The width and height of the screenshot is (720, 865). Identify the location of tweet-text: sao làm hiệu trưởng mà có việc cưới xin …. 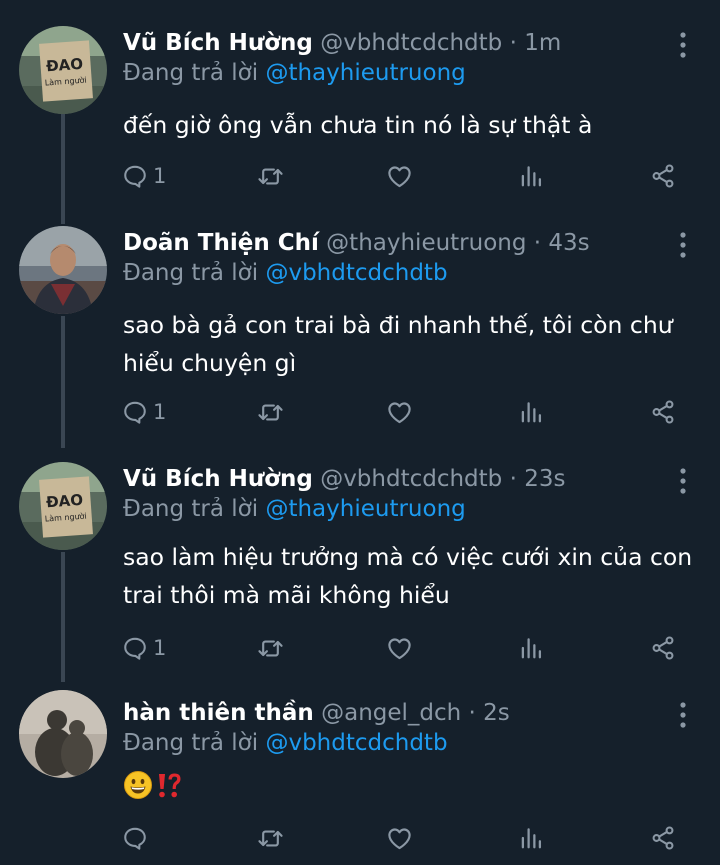
(408, 576).